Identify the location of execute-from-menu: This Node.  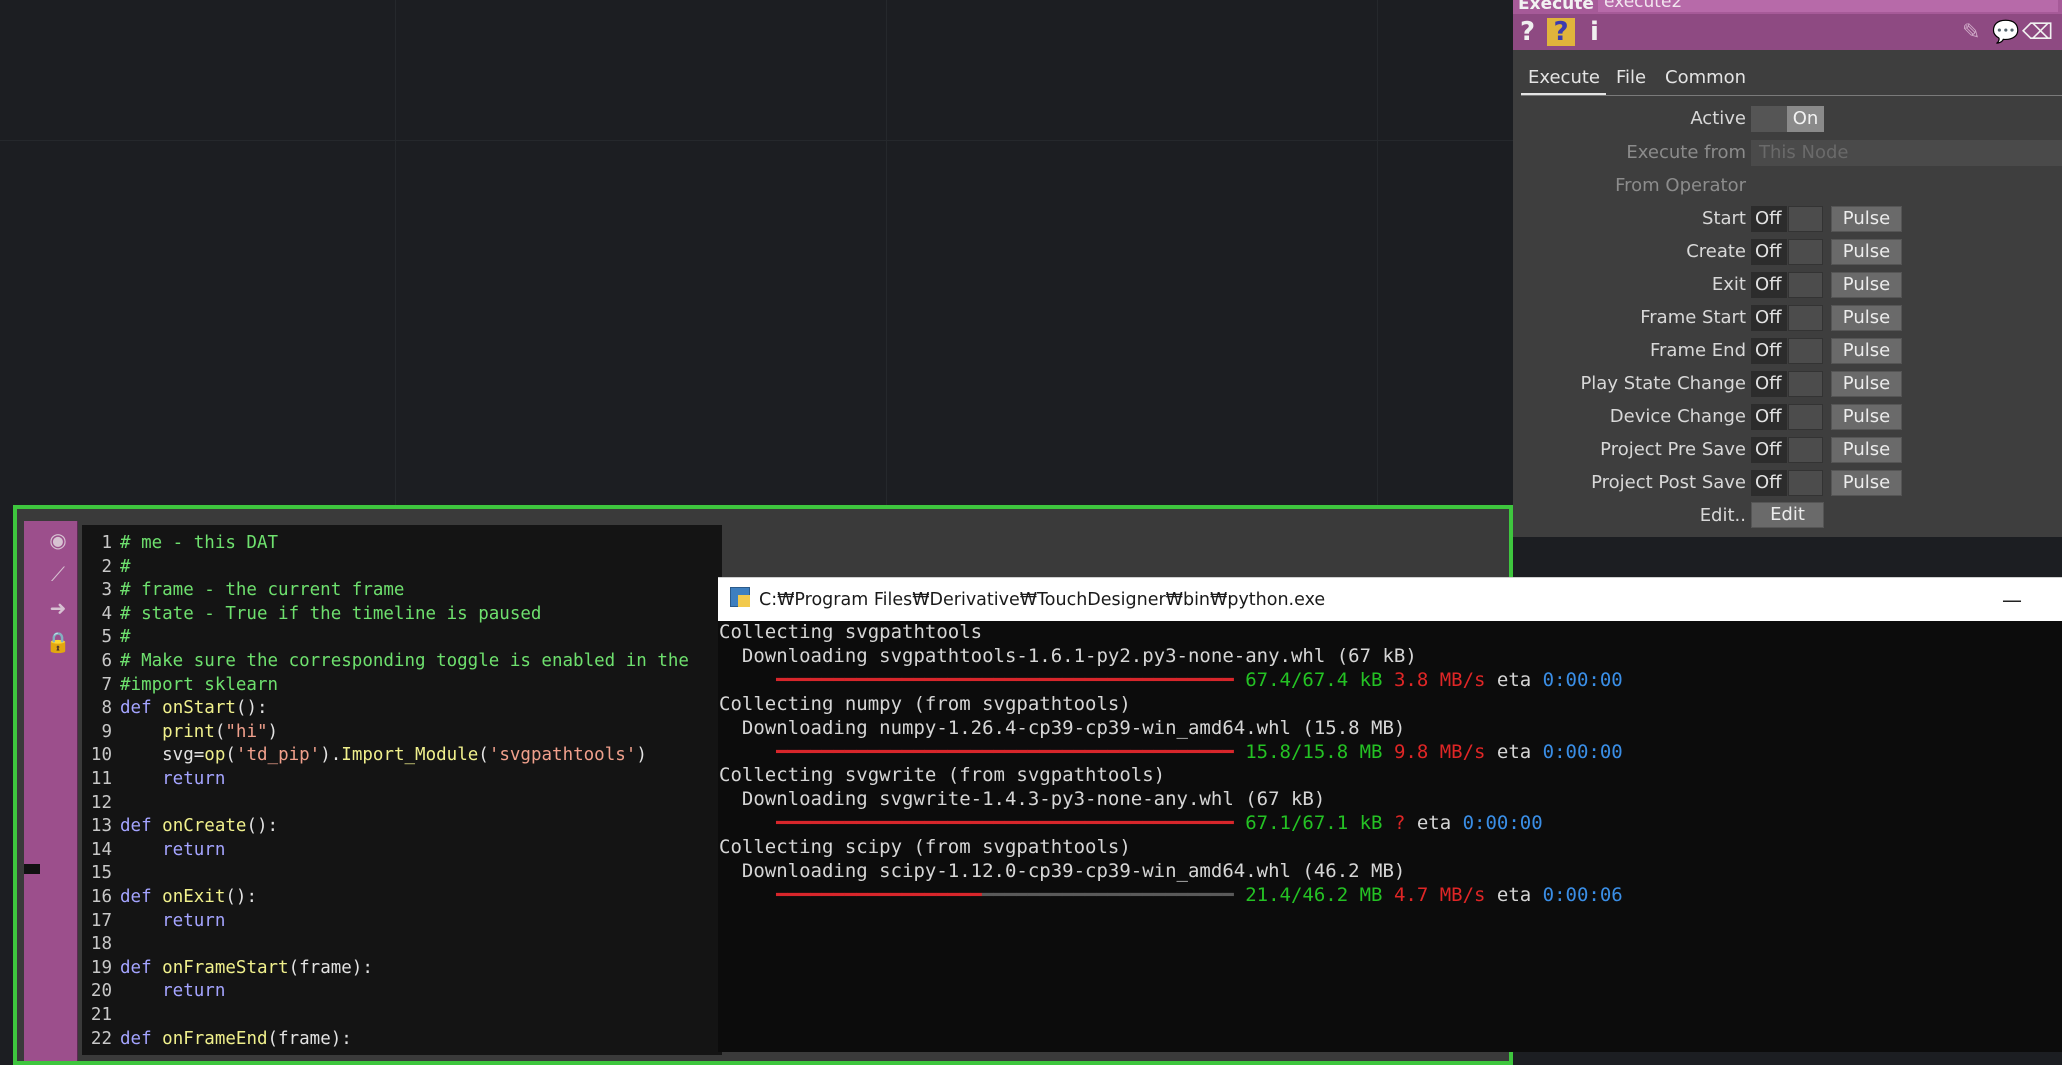
(1906, 153).